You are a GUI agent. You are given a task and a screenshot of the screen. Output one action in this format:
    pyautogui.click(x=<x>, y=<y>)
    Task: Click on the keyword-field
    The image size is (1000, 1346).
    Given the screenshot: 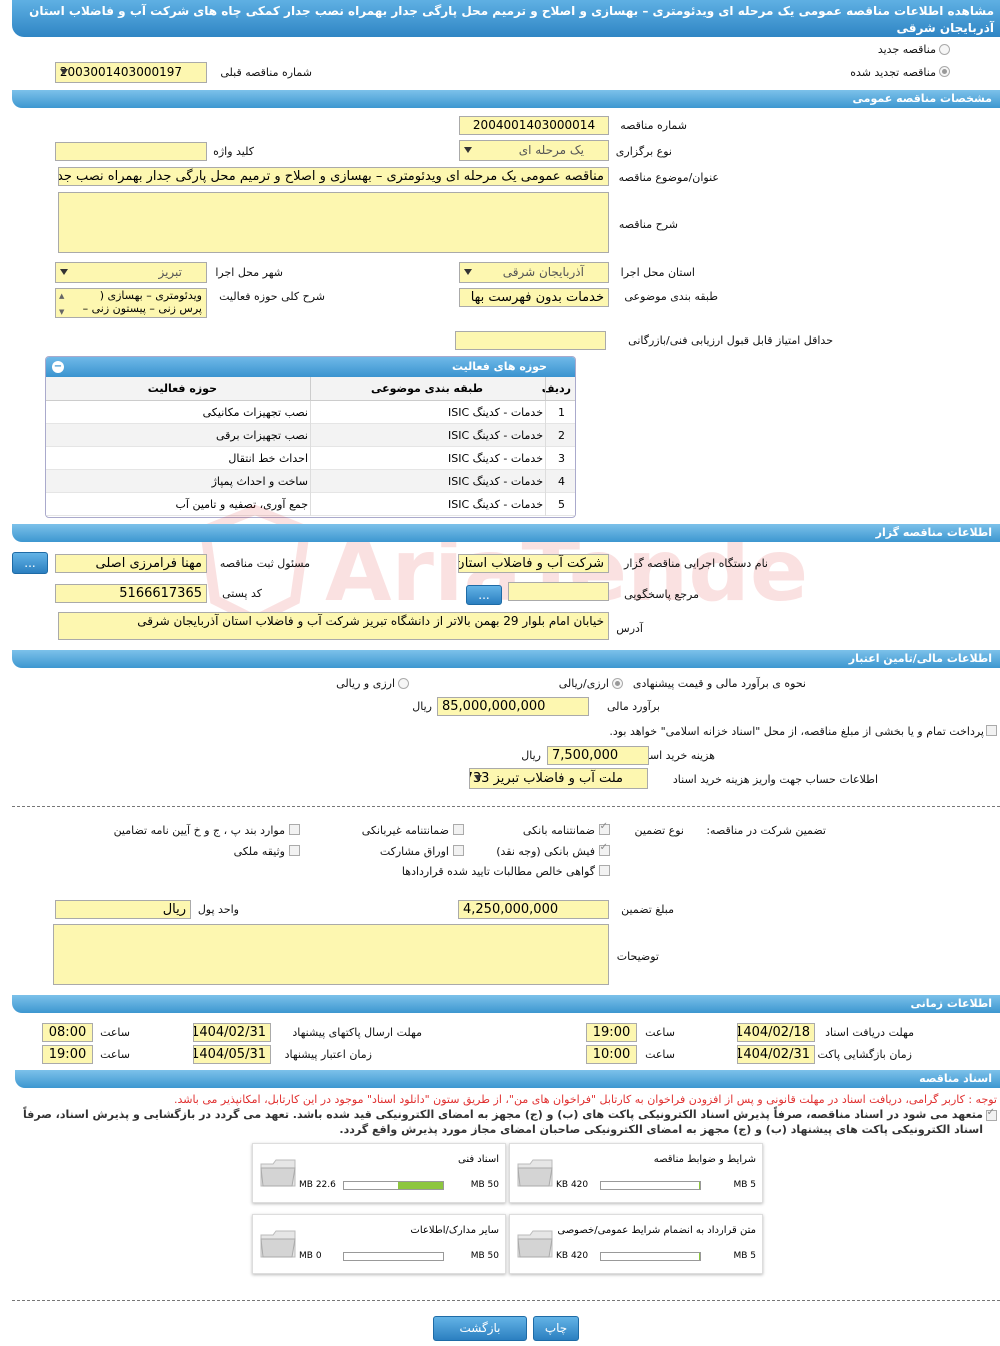 What is the action you would take?
    pyautogui.click(x=131, y=151)
    